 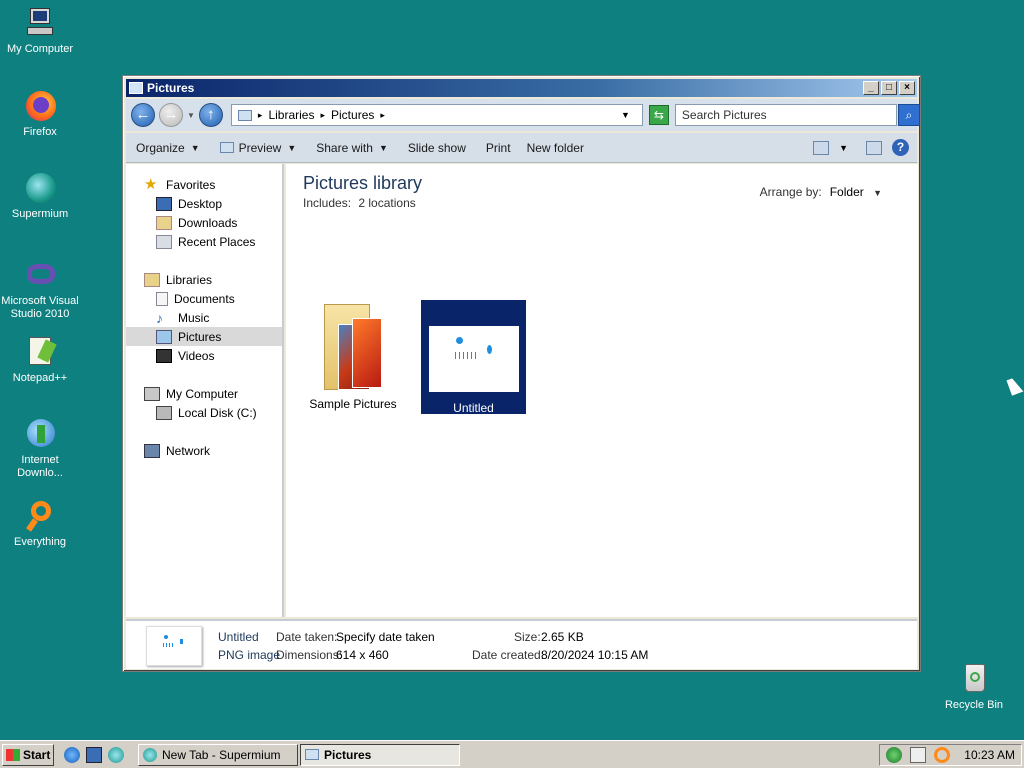 What do you see at coordinates (94, 754) in the screenshot?
I see `show-desktop-icon` at bounding box center [94, 754].